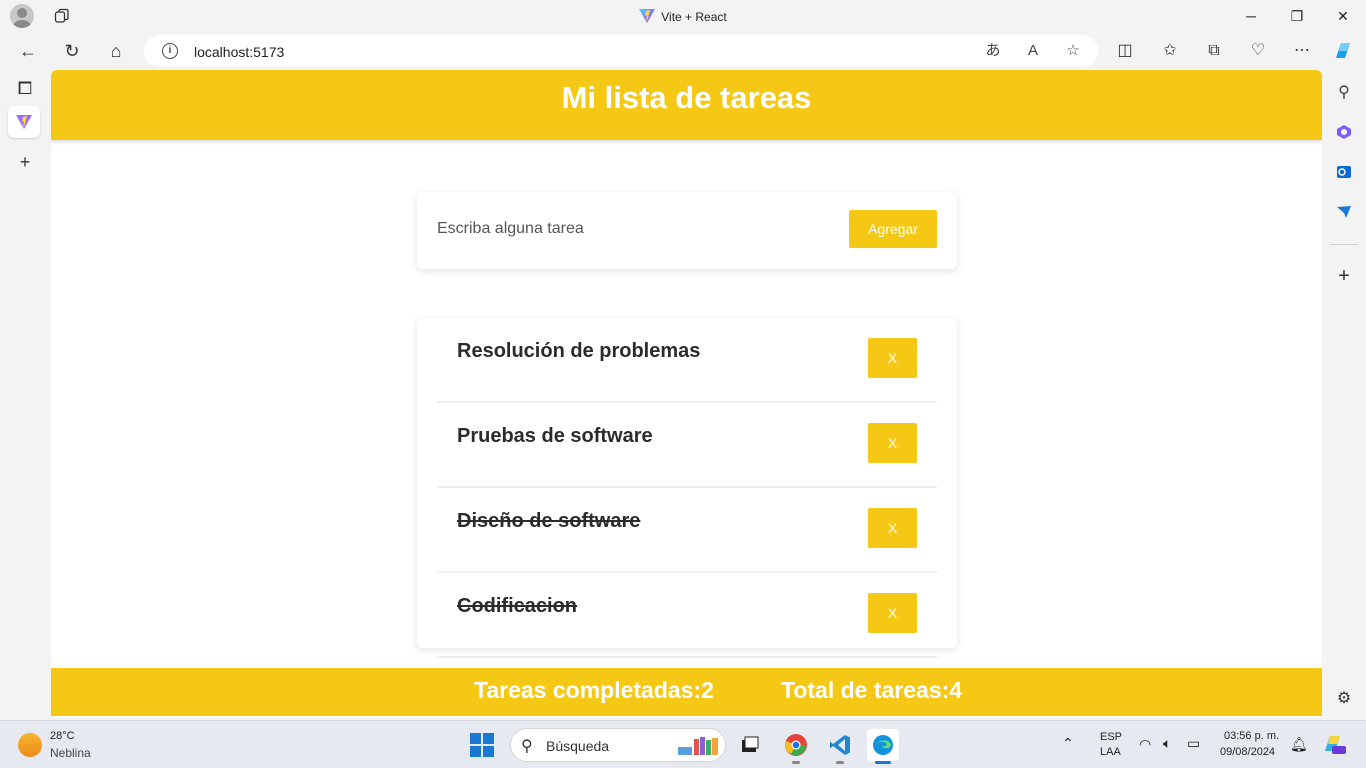 The height and width of the screenshot is (768, 1366). I want to click on task-item: Resolución de problemas X, so click(687, 360).